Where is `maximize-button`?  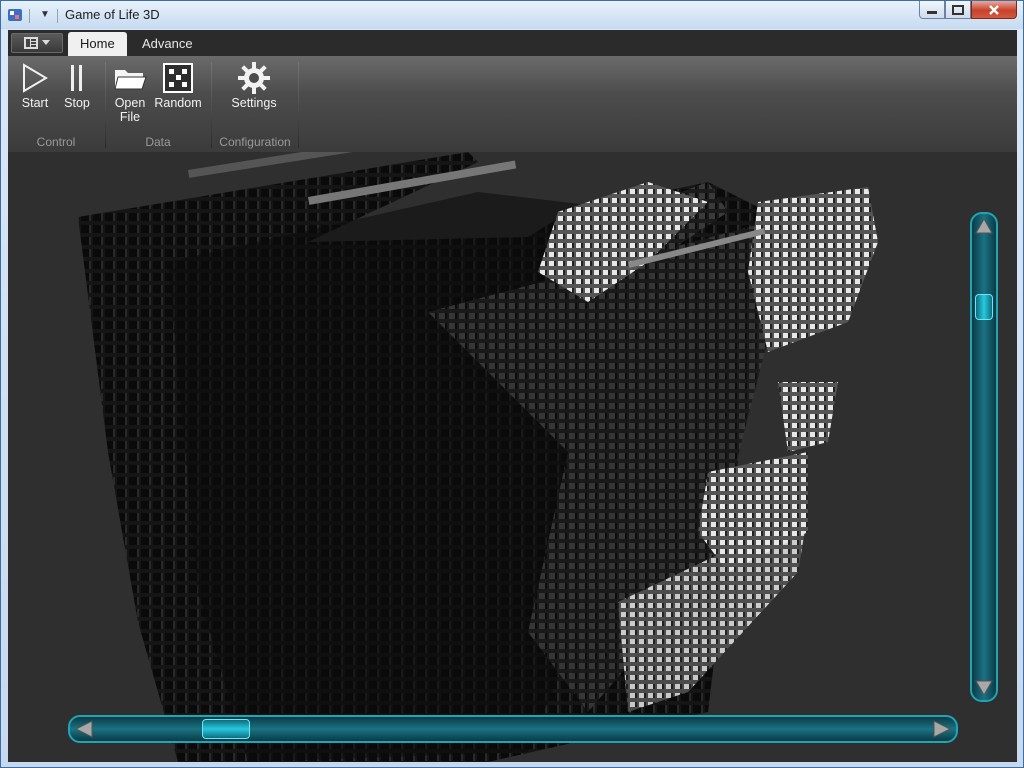
maximize-button is located at coordinates (958, 10).